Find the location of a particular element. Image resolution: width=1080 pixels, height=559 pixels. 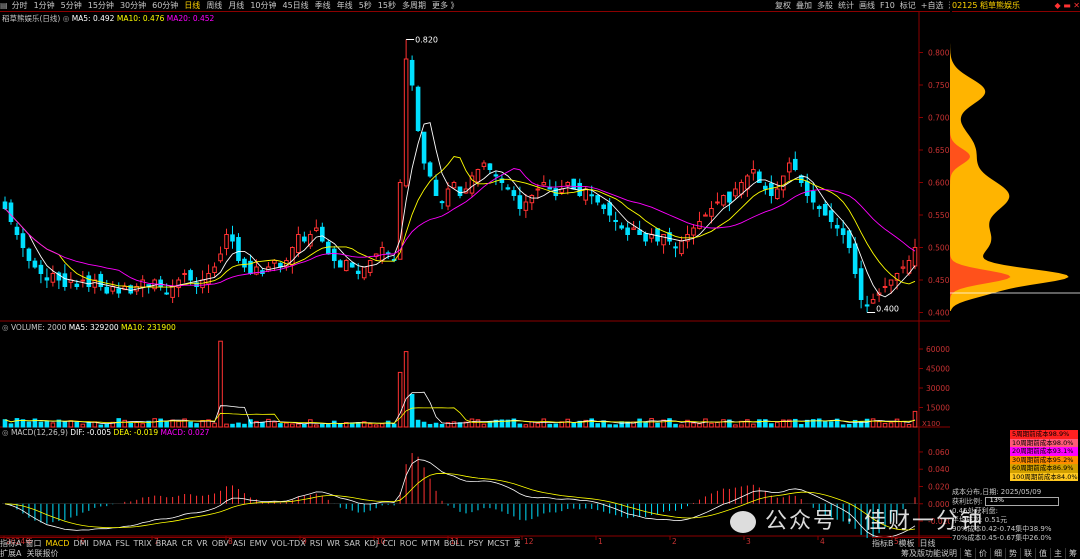

period-tab: 45日线 is located at coordinates (296, 5).